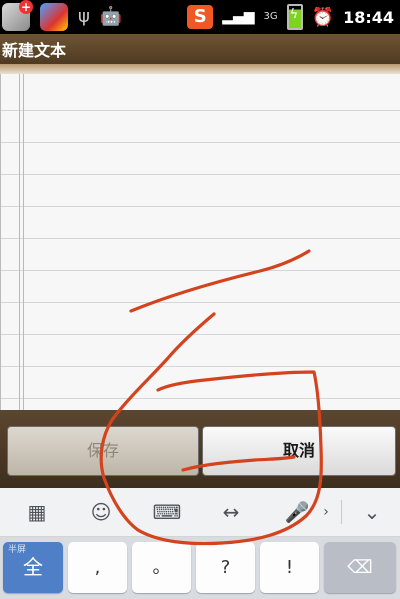 This screenshot has height=599, width=400. I want to click on android-debug-icon: 🤖, so click(111, 16).